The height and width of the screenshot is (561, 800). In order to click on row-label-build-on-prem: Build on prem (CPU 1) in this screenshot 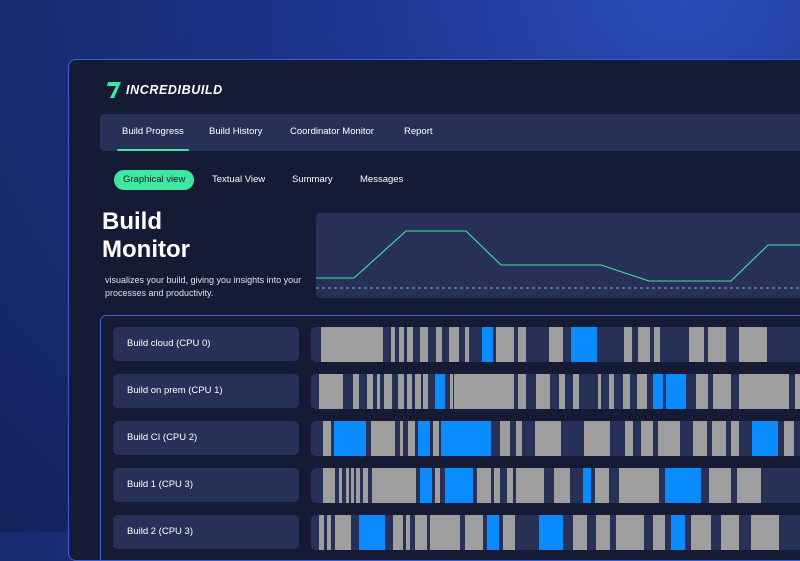, I will do `click(206, 391)`.